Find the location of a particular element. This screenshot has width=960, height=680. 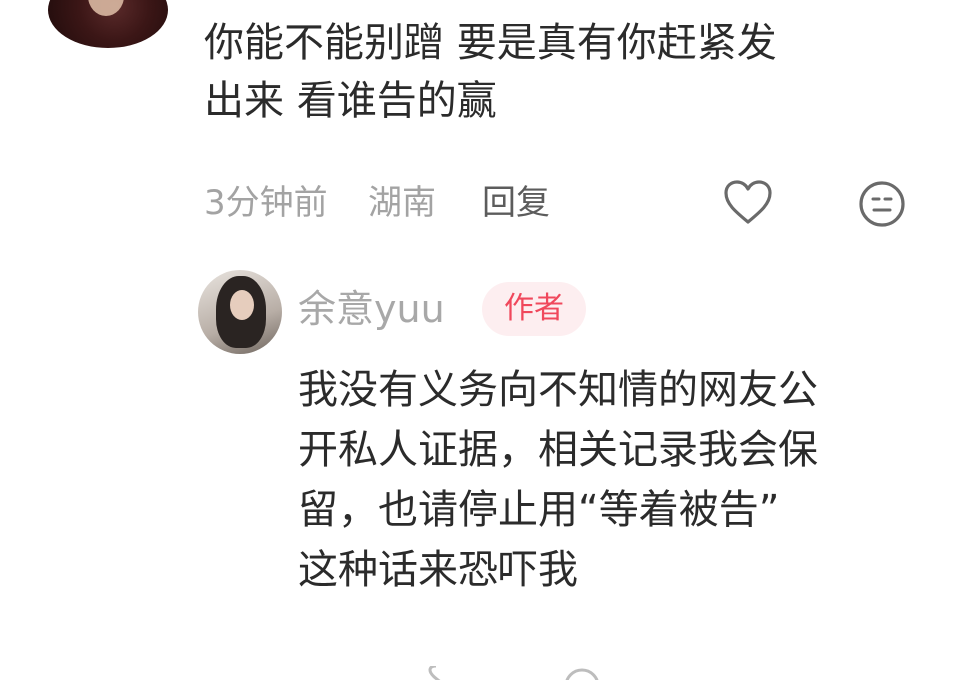

comment-text-line: 你能不能别蹭 要是真有你赶紧发 is located at coordinates (490, 43).